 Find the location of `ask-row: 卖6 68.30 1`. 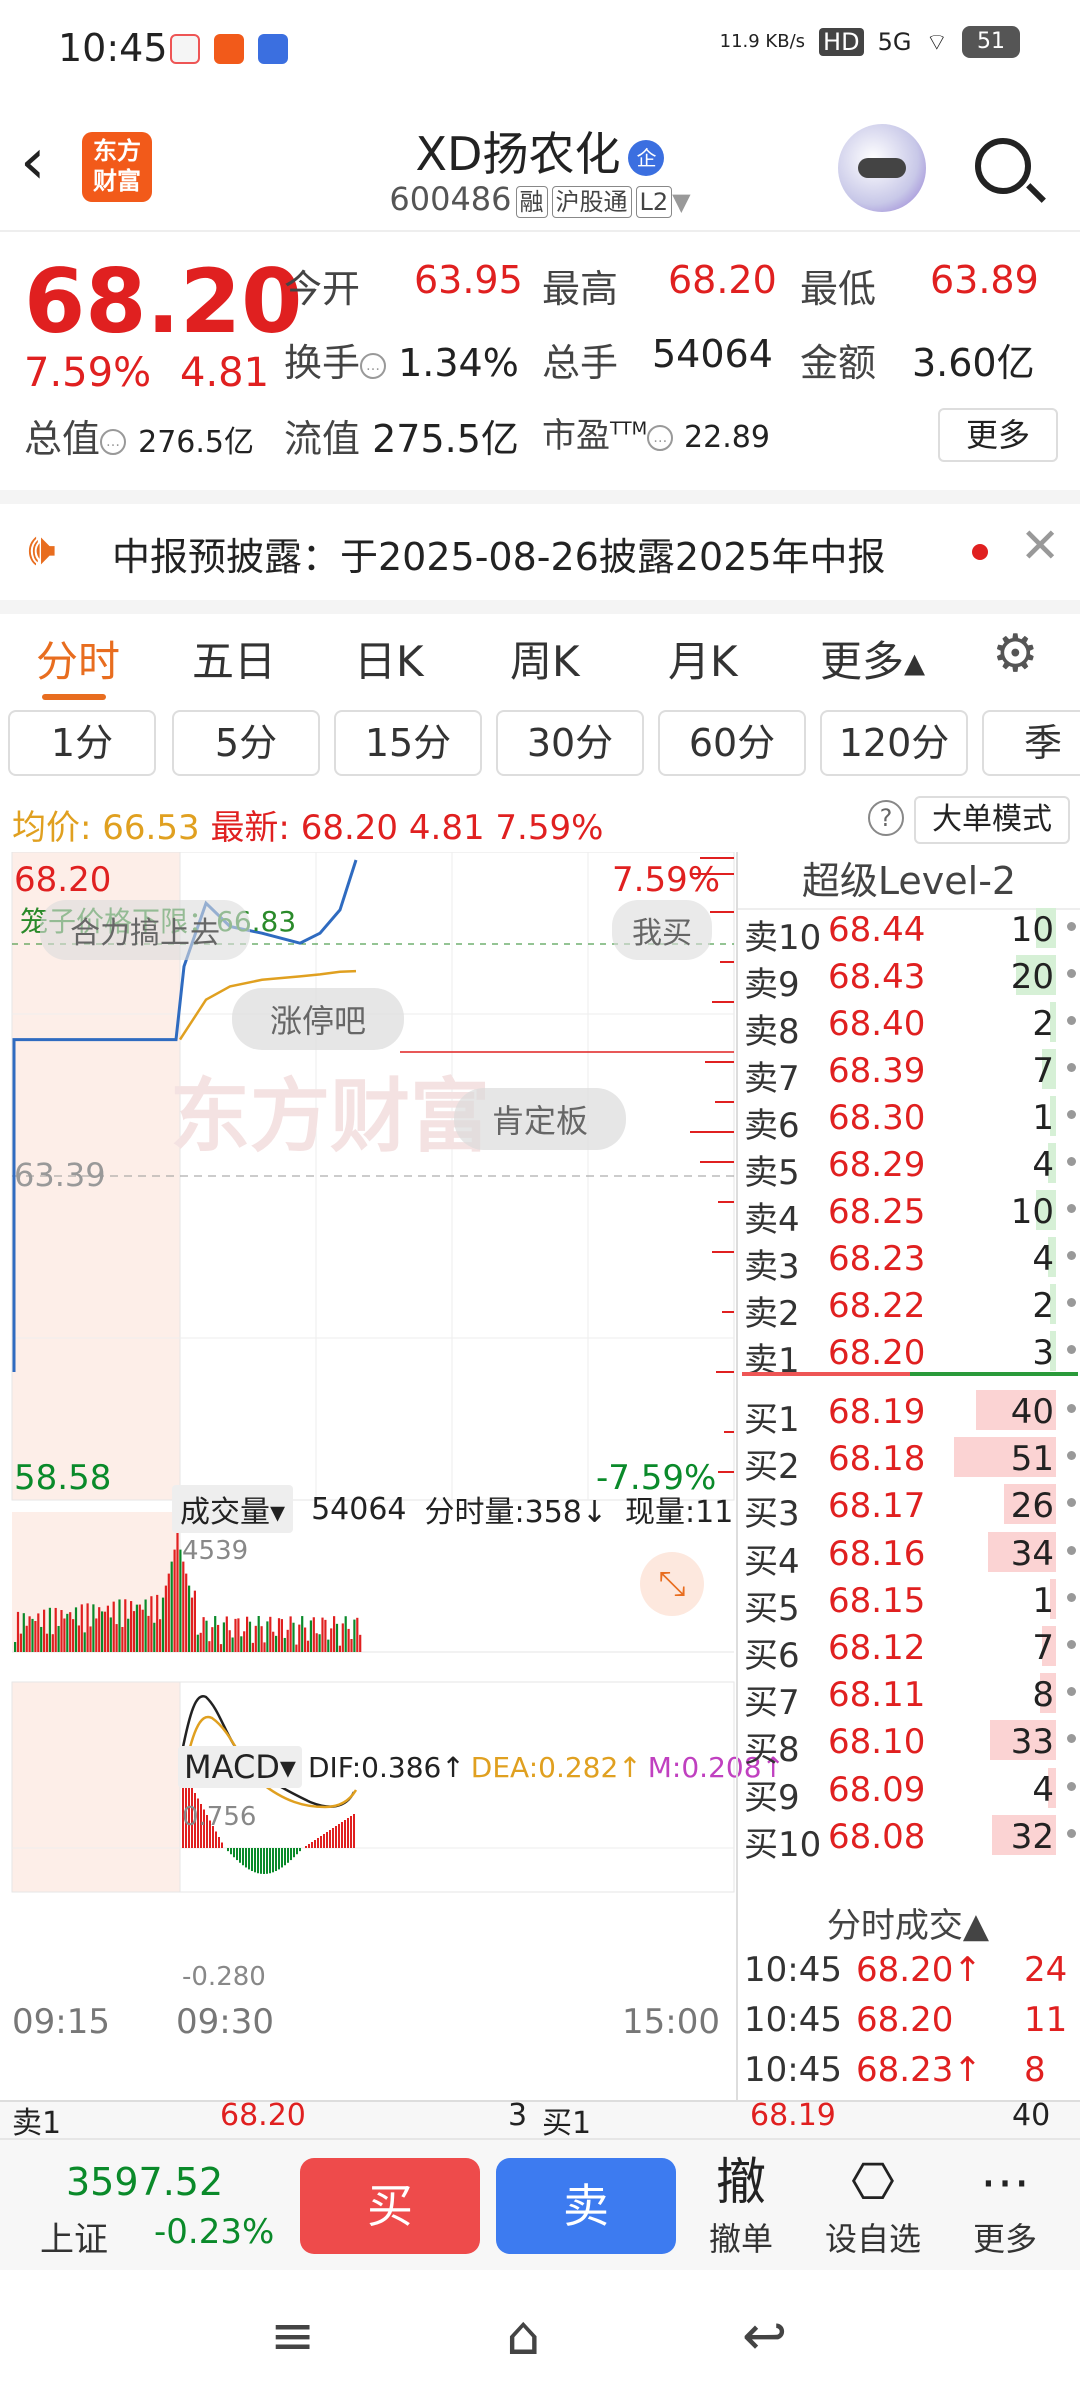

ask-row: 卖6 68.30 1 is located at coordinates (909, 1119).